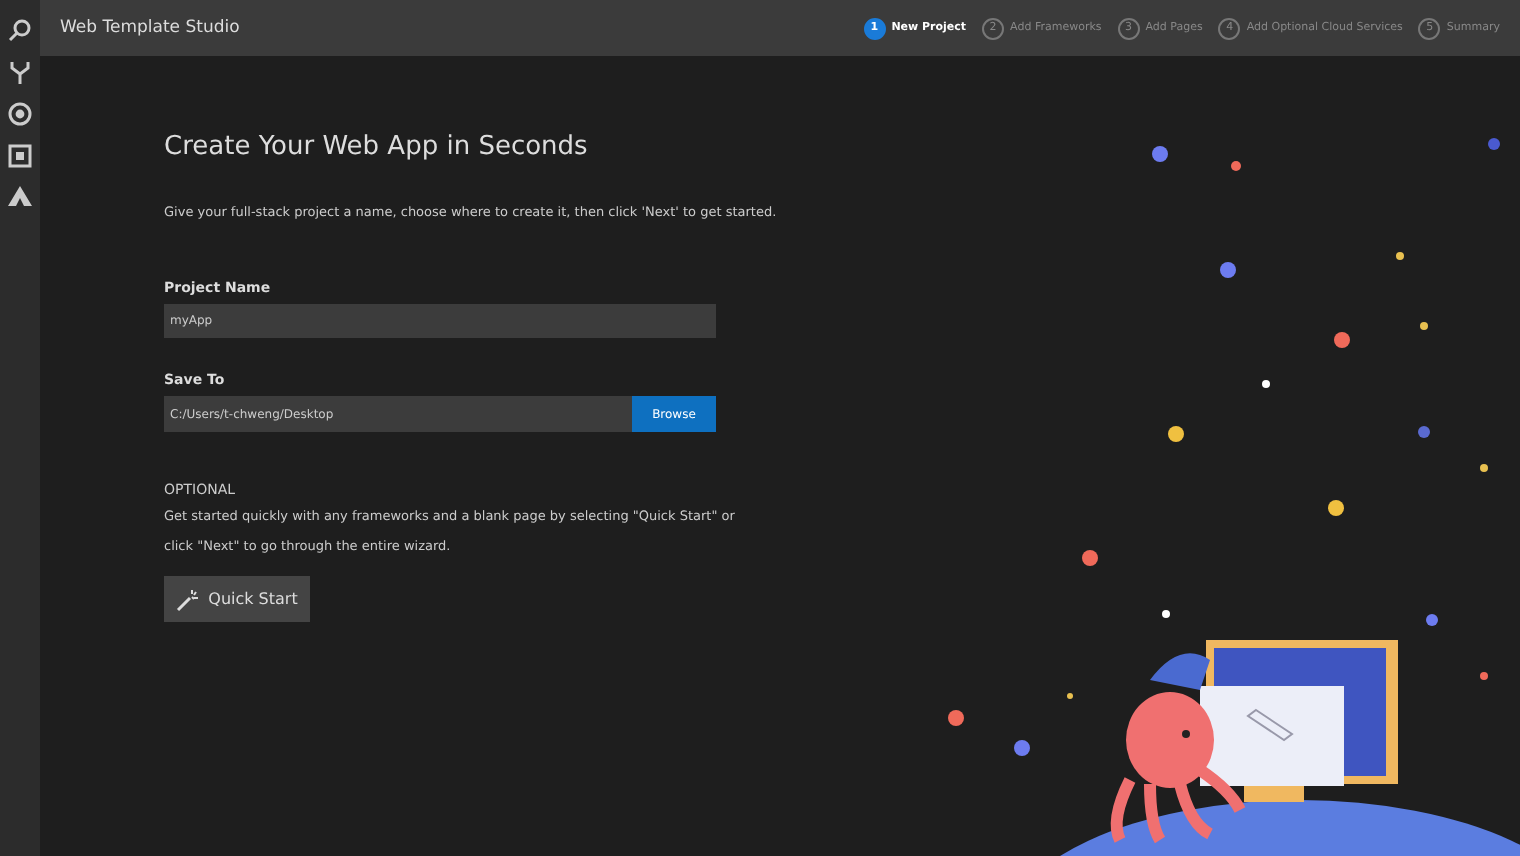  What do you see at coordinates (150, 28) in the screenshot?
I see `window-title: Web Template Studio` at bounding box center [150, 28].